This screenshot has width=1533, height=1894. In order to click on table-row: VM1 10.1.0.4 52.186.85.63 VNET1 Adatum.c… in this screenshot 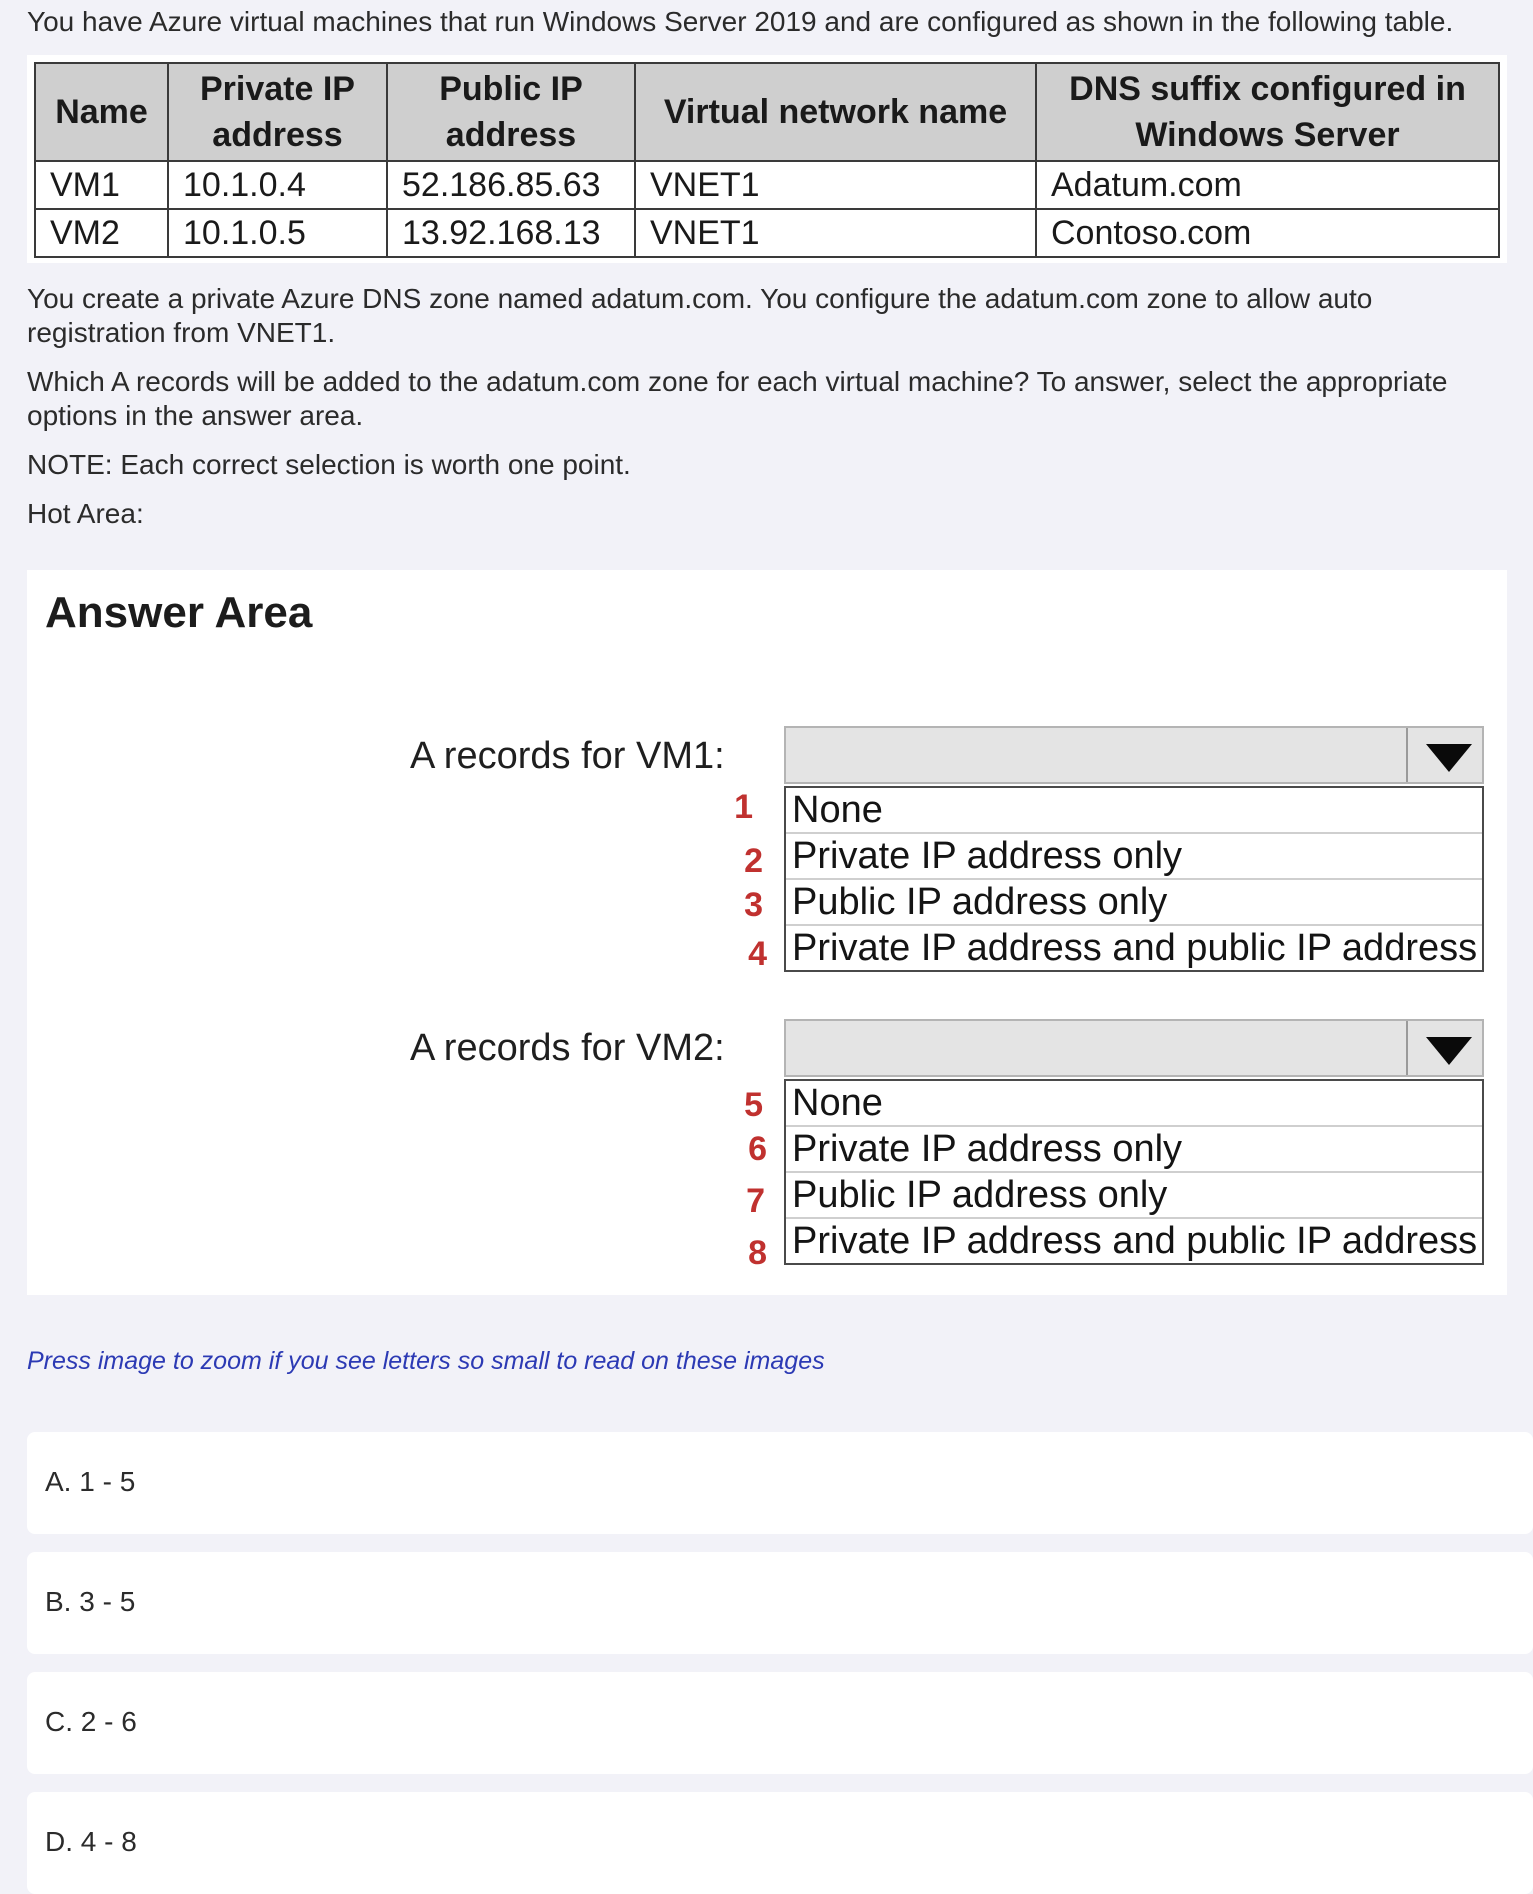, I will do `click(767, 185)`.